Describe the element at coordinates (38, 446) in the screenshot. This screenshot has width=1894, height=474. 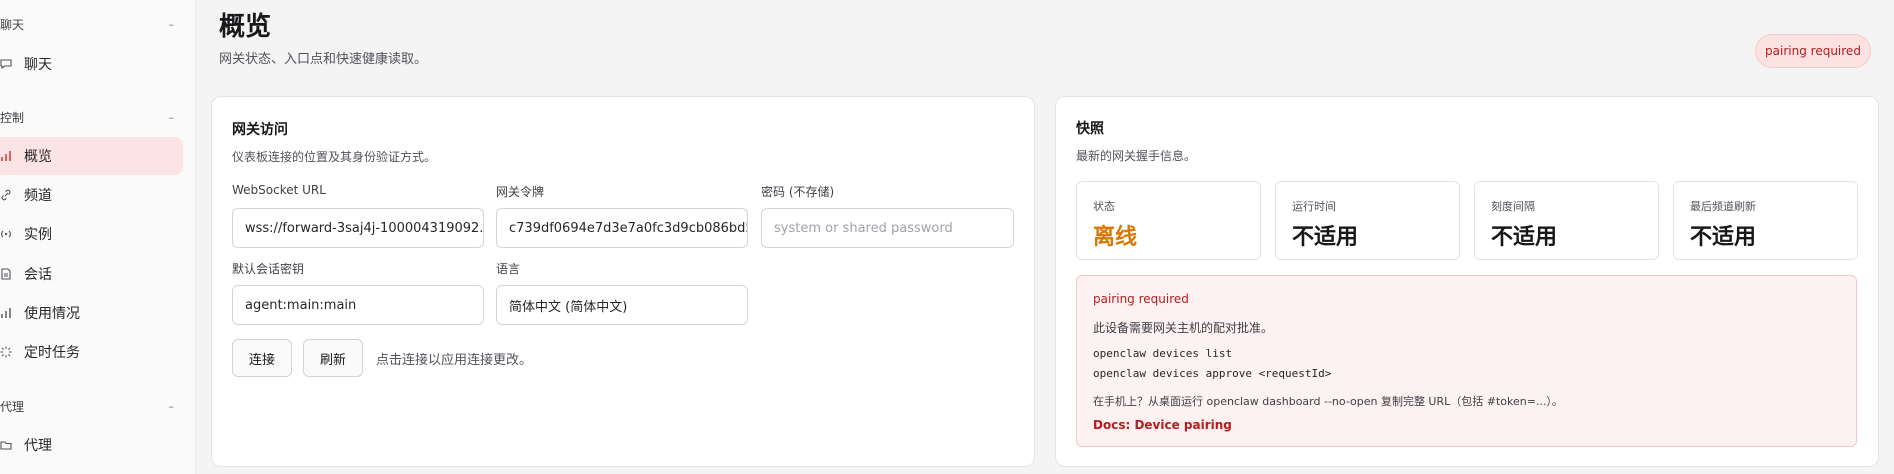
I see `sidebar-item-label: 代理` at that location.